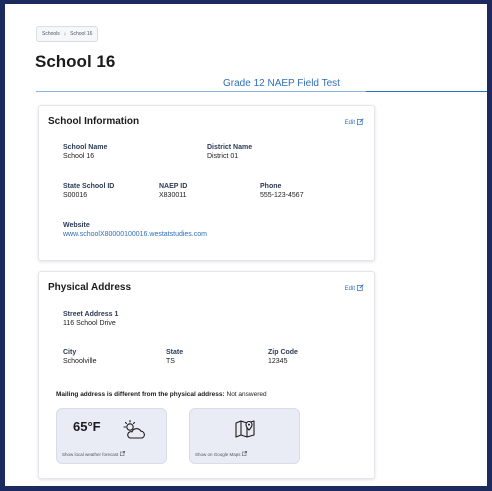 This screenshot has width=492, height=491. What do you see at coordinates (51, 34) in the screenshot?
I see `breadcrumb-schools: Schools` at bounding box center [51, 34].